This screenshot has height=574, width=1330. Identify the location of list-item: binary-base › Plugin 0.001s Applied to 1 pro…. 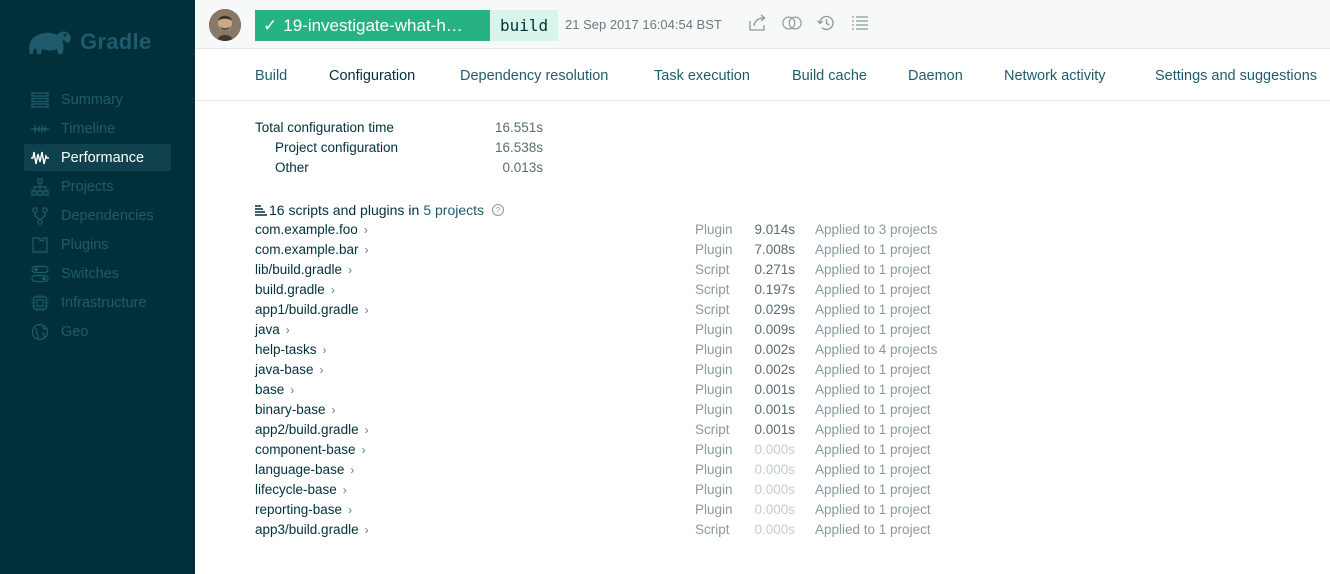
(655, 410).